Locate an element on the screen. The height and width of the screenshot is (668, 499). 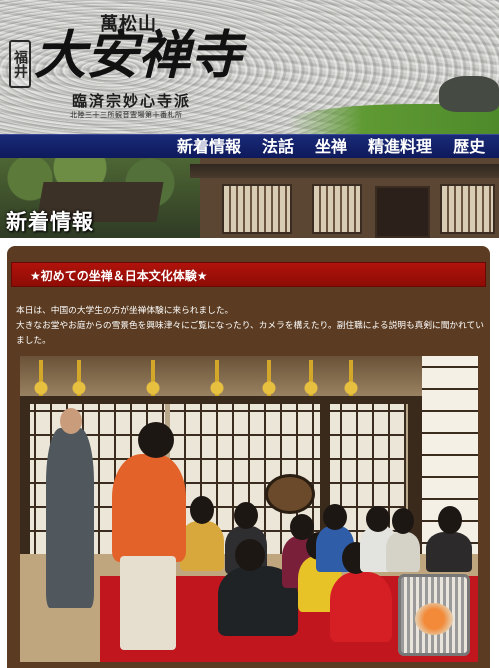
space-heater is located at coordinates (434, 615).